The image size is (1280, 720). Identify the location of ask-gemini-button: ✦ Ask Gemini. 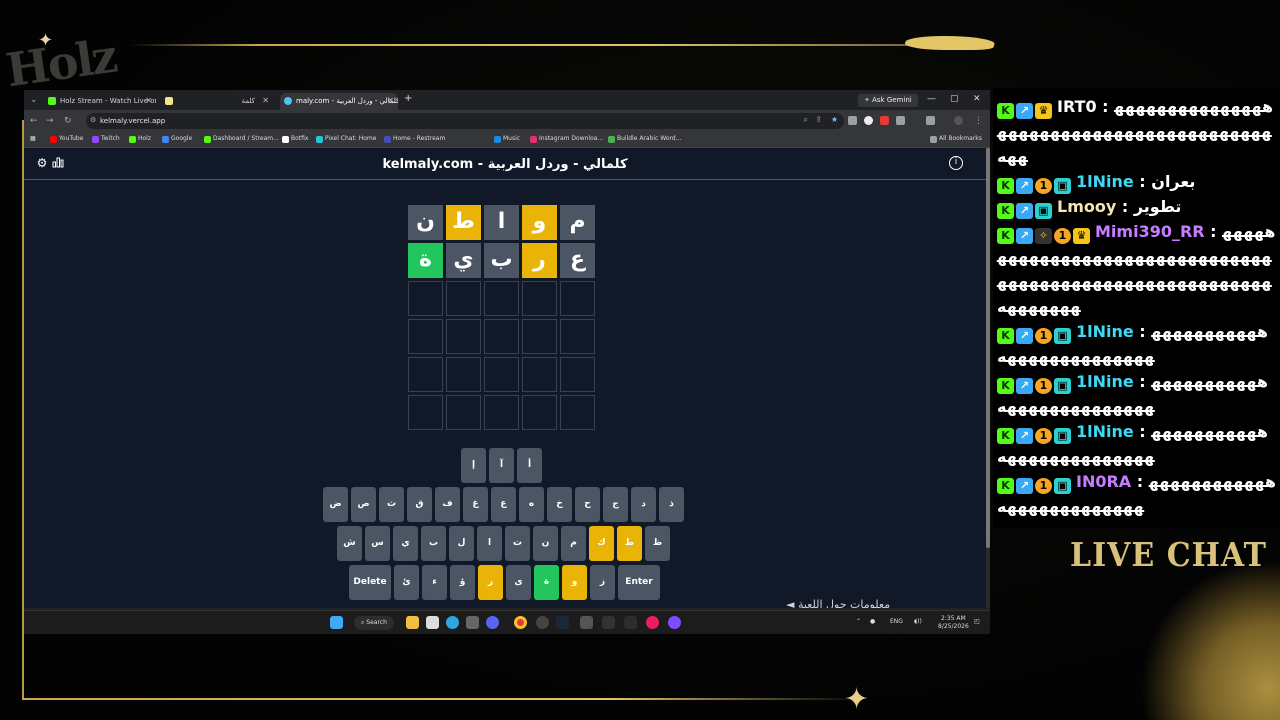
(888, 100).